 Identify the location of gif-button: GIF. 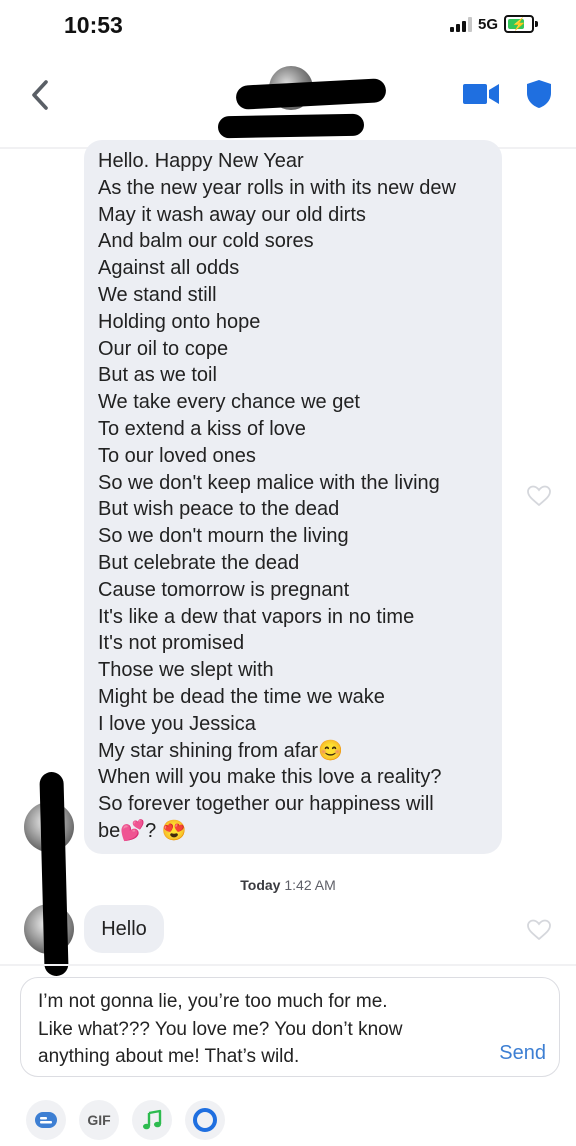
(99, 1120).